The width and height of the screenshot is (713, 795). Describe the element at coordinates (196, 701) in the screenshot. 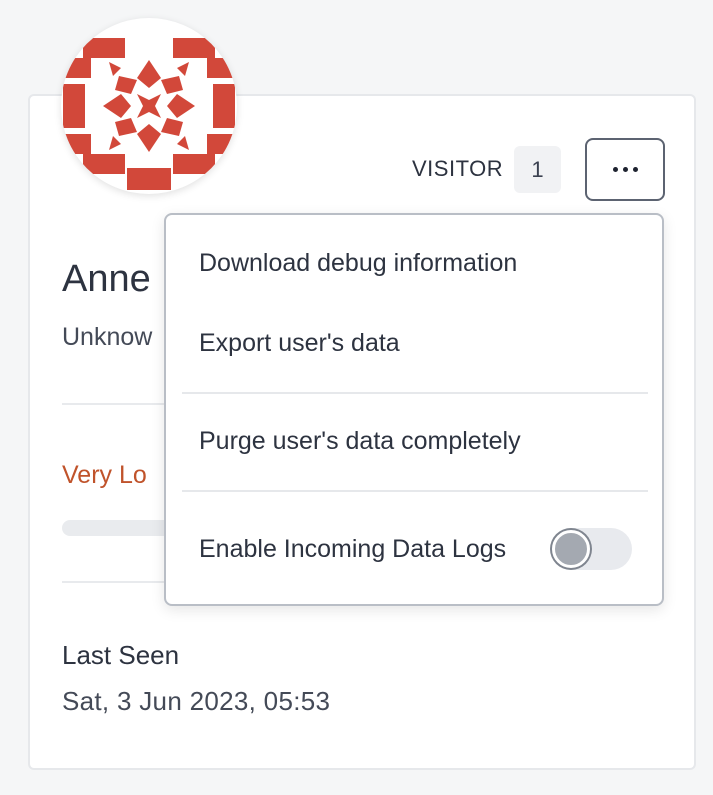

I see `last-seen-value: Sat, 3 Jun 2023, 05:53` at that location.